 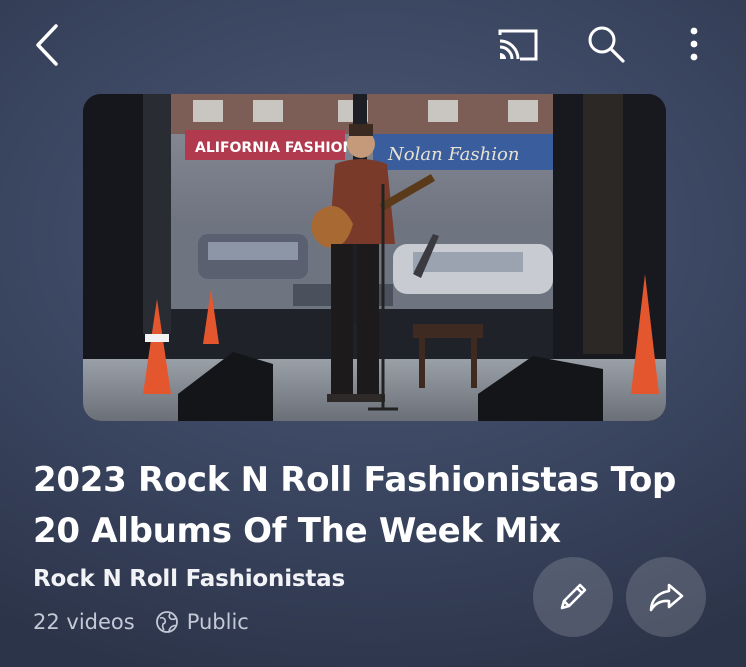 I want to click on cast-icon, so click(x=518, y=45).